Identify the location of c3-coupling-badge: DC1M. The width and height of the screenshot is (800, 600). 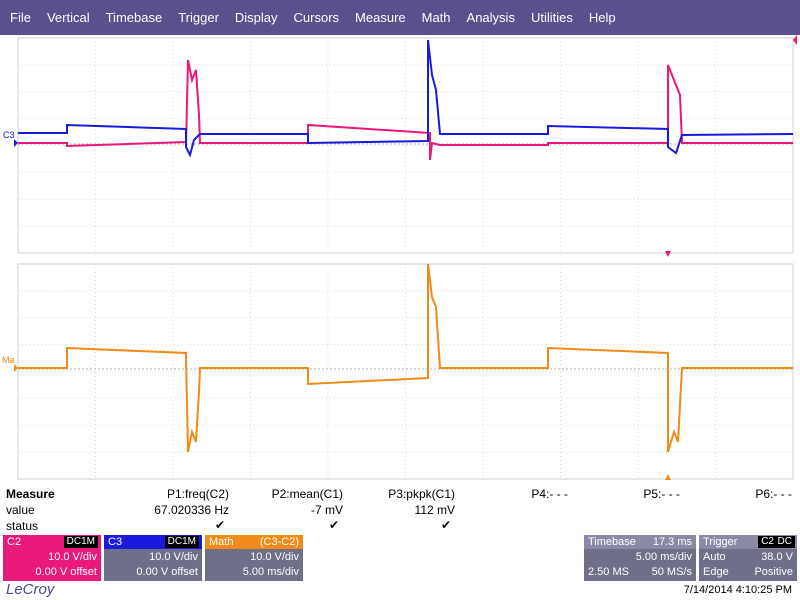
(181, 542).